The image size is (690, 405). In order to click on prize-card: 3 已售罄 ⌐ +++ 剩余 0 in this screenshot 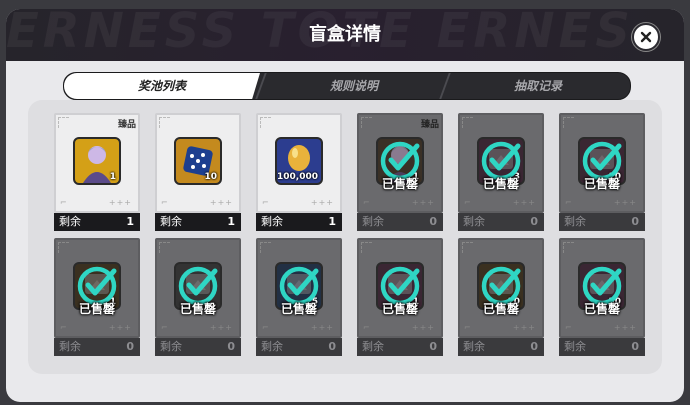, I will do `click(501, 172)`.